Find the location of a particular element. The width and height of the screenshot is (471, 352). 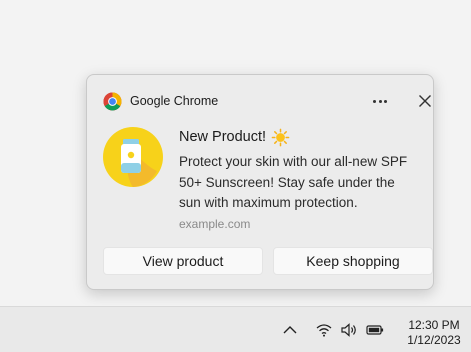

wifi-icon is located at coordinates (324, 330).